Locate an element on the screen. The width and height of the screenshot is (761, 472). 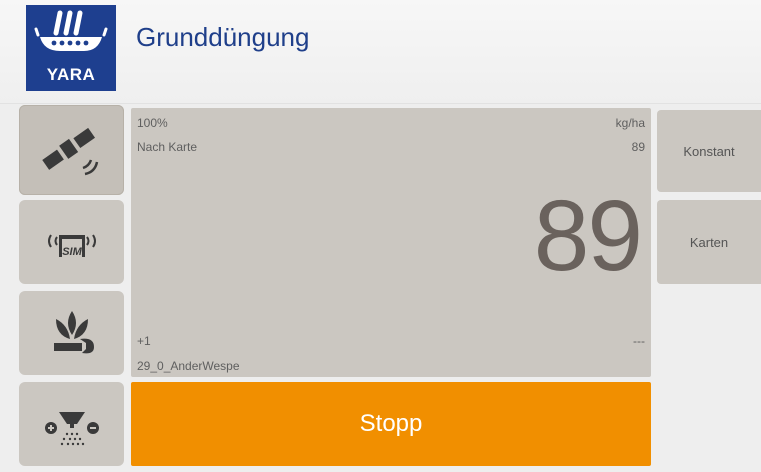
yara-logo: YARA is located at coordinates (71, 48).